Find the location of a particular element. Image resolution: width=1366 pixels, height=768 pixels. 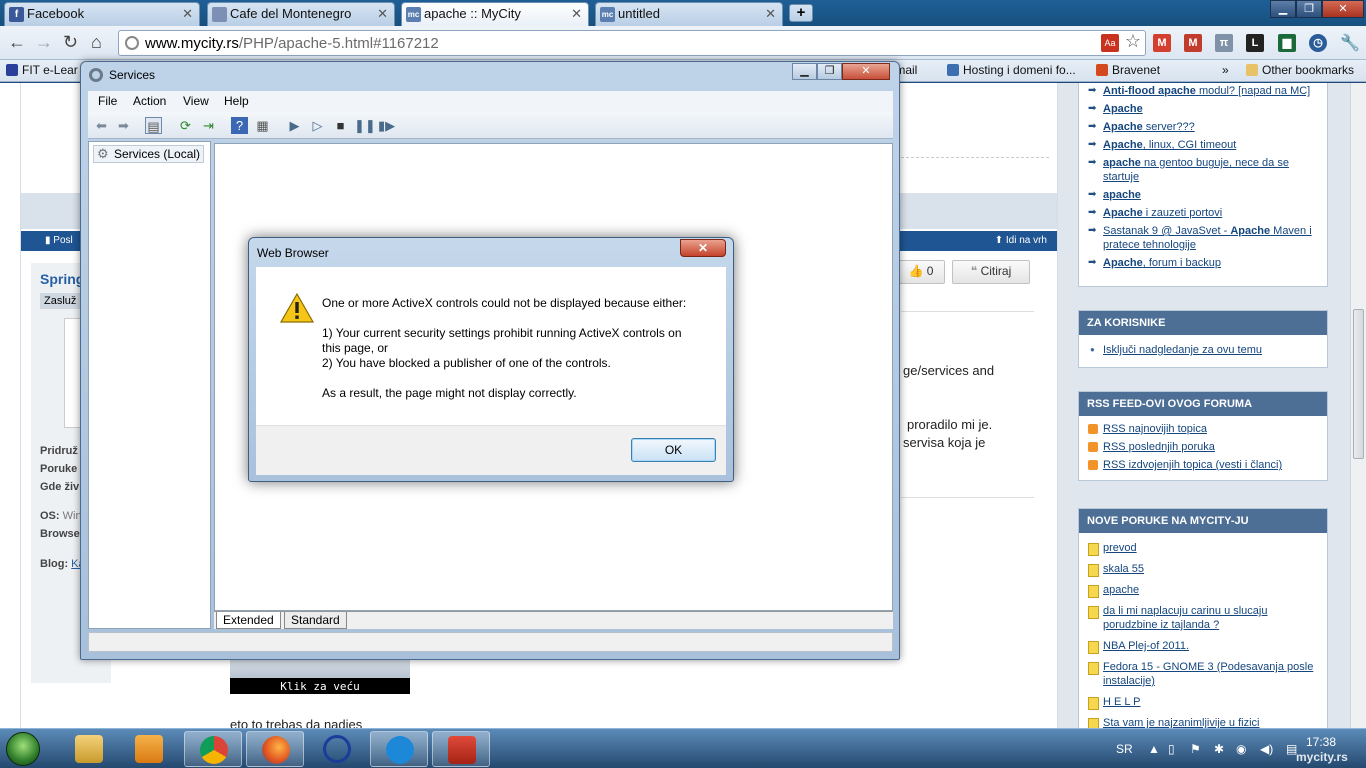

related-topic-link: Apache is located at coordinates (1204, 109).